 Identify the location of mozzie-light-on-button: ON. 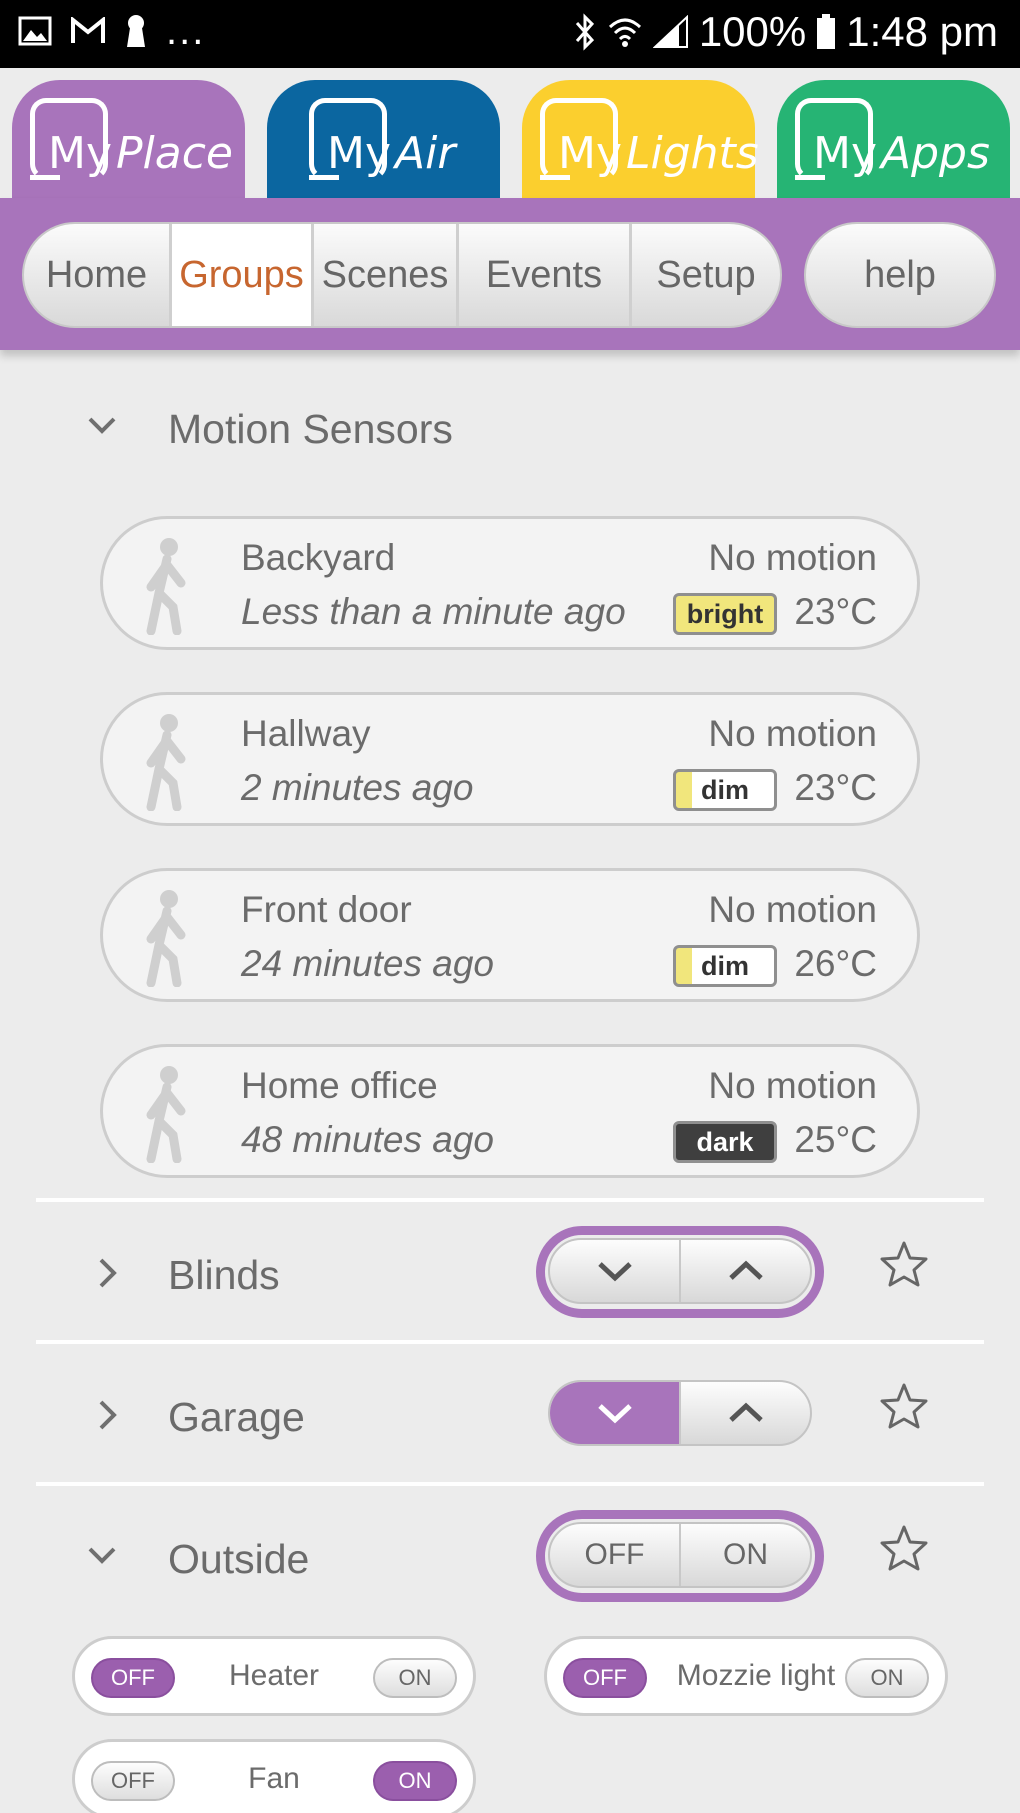
(887, 1678).